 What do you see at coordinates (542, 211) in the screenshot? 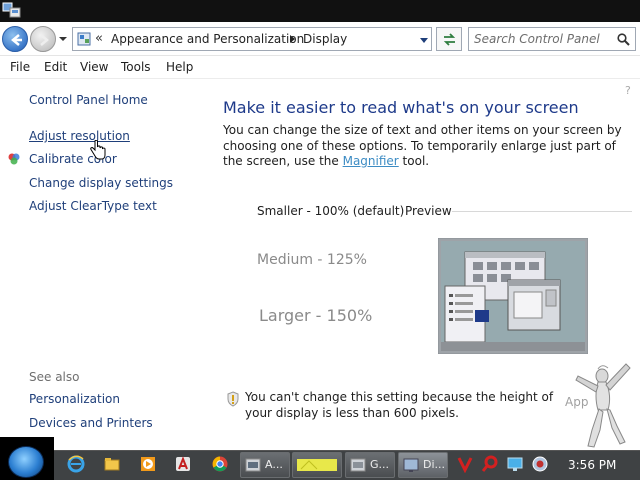
I see `preview-divider` at bounding box center [542, 211].